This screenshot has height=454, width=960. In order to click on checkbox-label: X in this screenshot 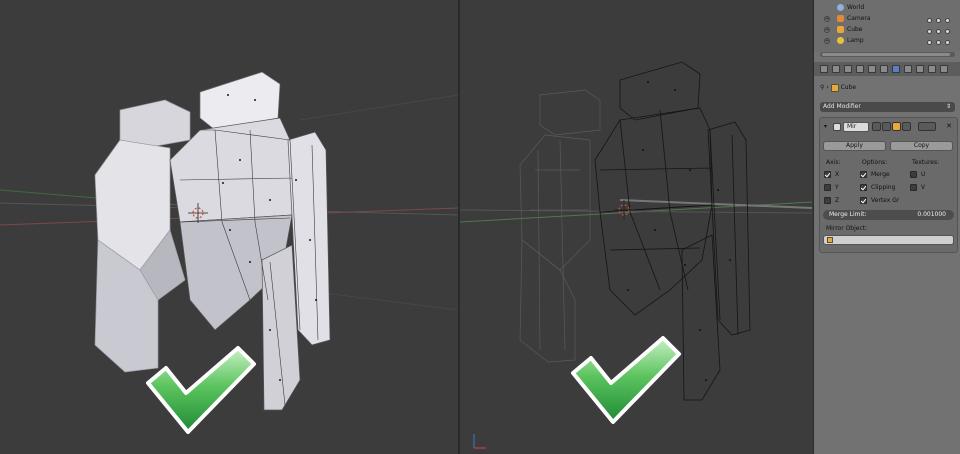, I will do `click(837, 174)`.